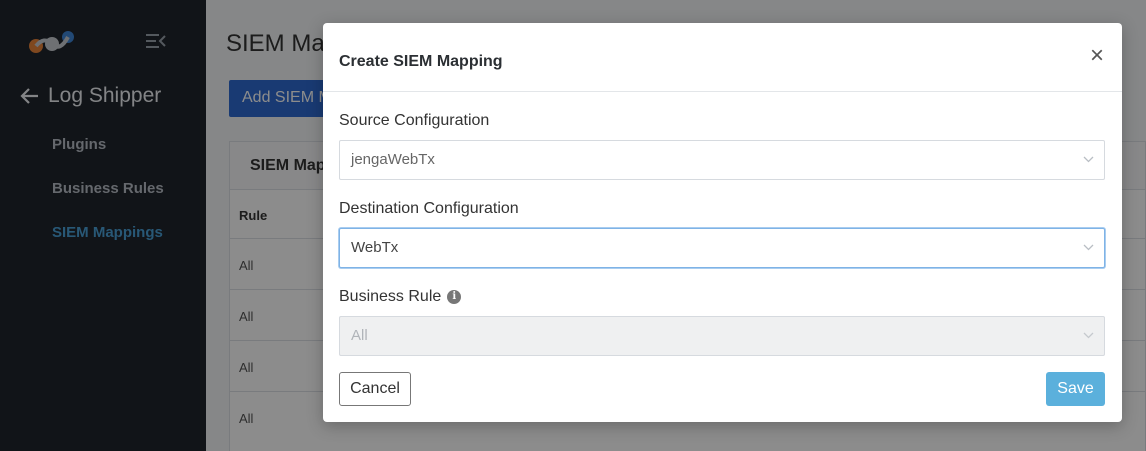  Describe the element at coordinates (359, 335) in the screenshot. I see `business-rule-value: All` at that location.